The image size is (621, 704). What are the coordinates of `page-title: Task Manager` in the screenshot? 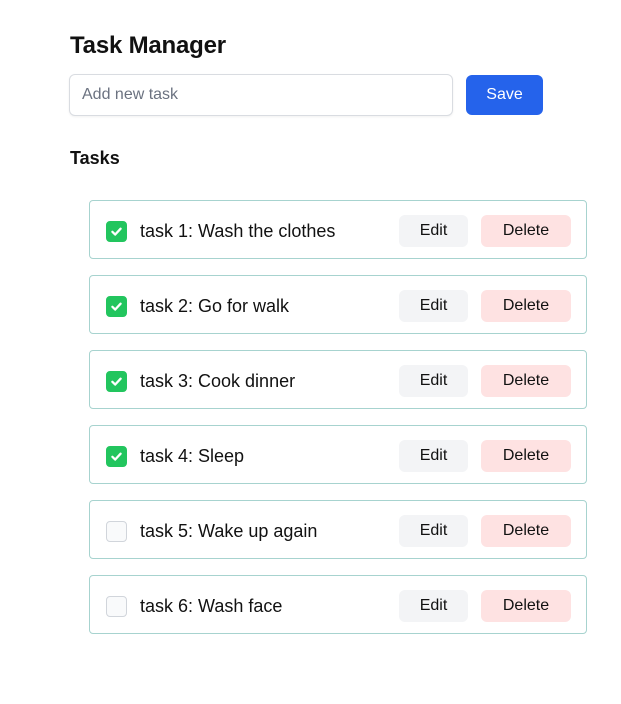 It's located at (148, 45).